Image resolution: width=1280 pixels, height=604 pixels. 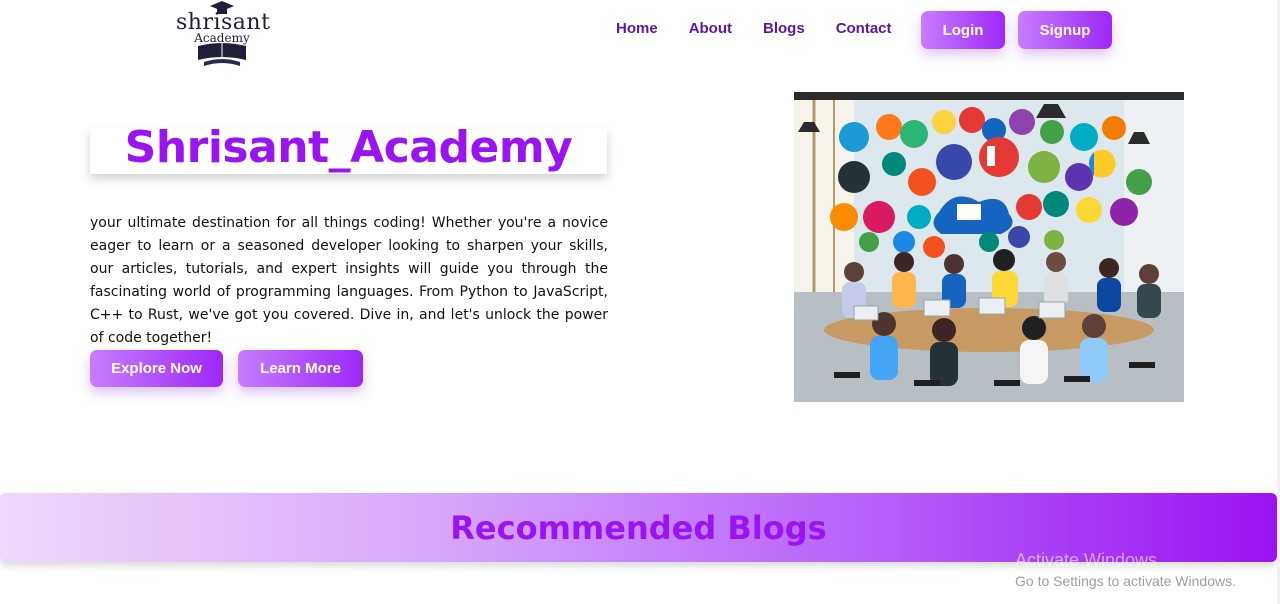 I want to click on learn-more-button: Learn More, so click(x=300, y=368).